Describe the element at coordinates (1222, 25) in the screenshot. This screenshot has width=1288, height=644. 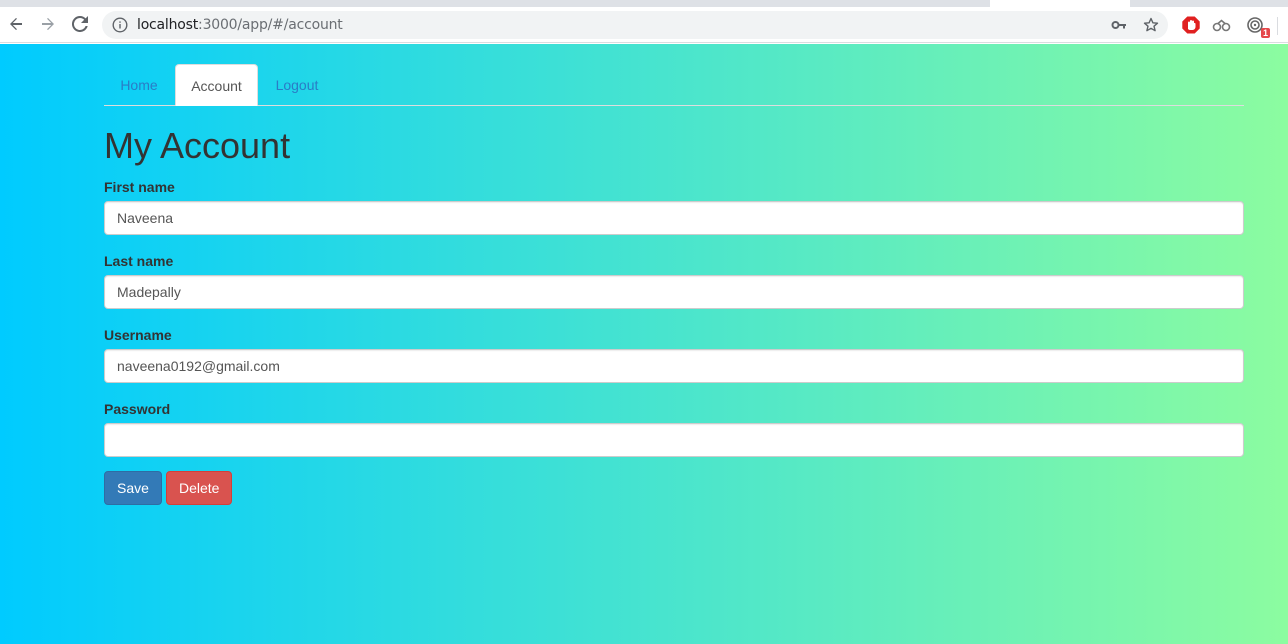
I see `cloud-extension-icon` at that location.